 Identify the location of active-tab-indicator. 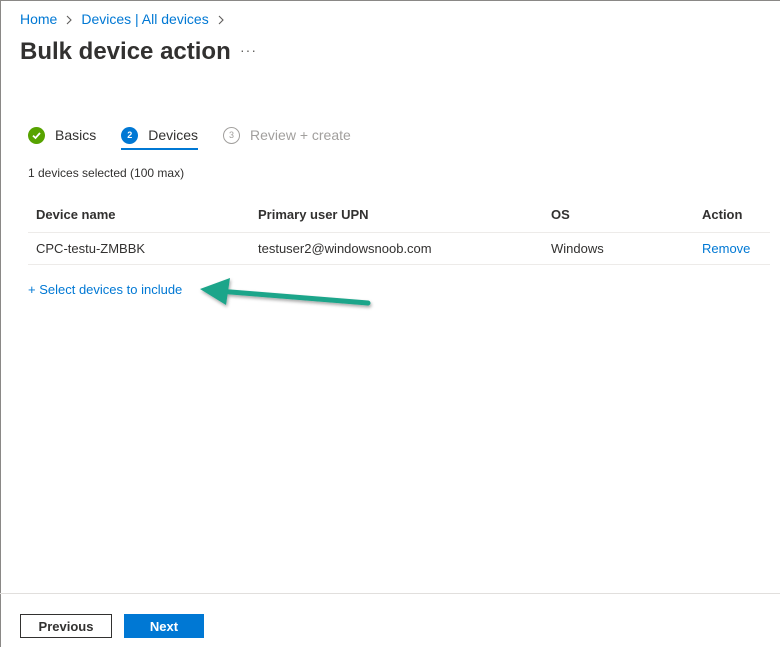
(160, 149).